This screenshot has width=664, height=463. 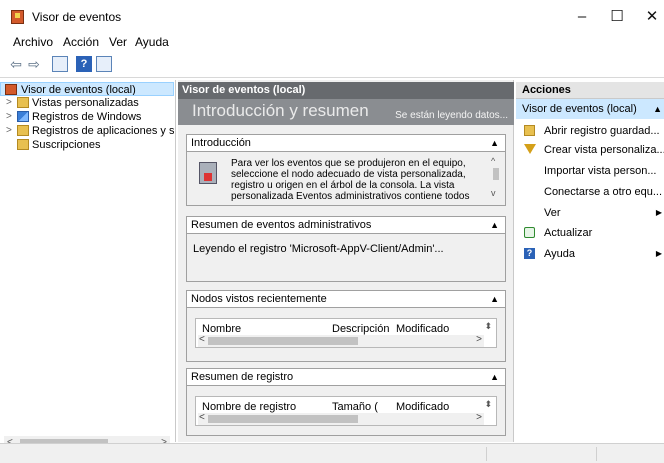 What do you see at coordinates (104, 64) in the screenshot?
I see `show-hide-actions-icon` at bounding box center [104, 64].